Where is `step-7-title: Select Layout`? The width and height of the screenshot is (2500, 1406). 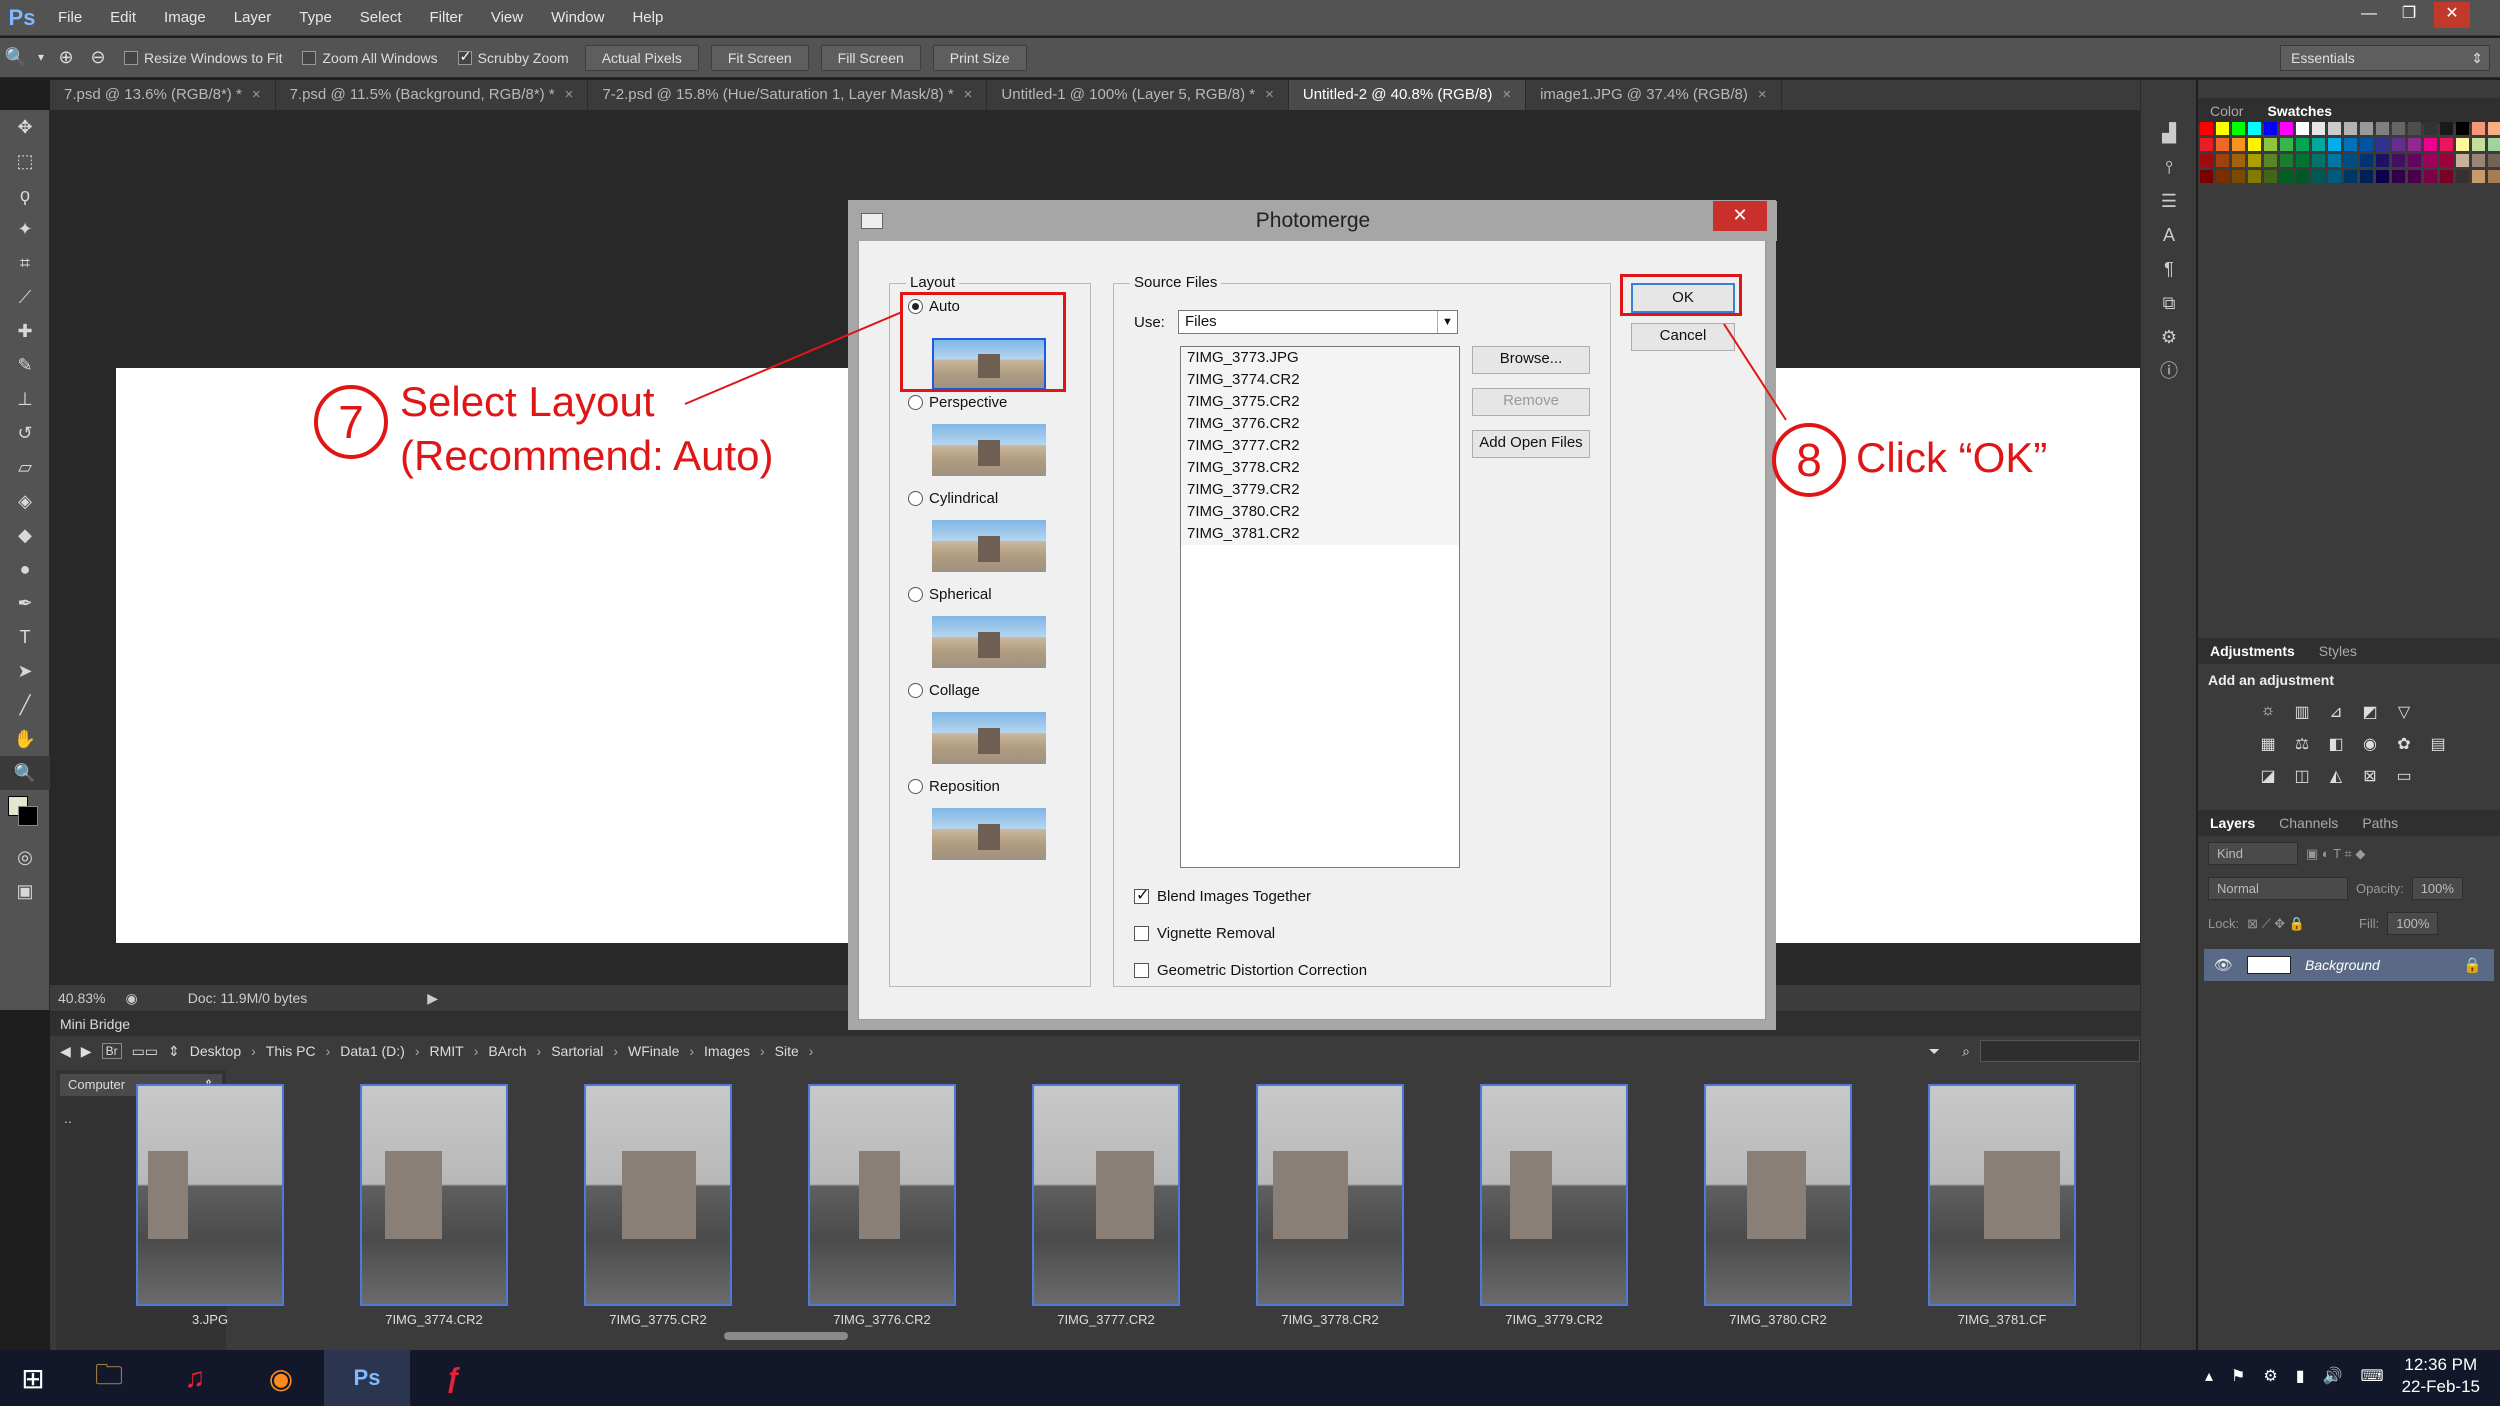 step-7-title: Select Layout is located at coordinates (527, 401).